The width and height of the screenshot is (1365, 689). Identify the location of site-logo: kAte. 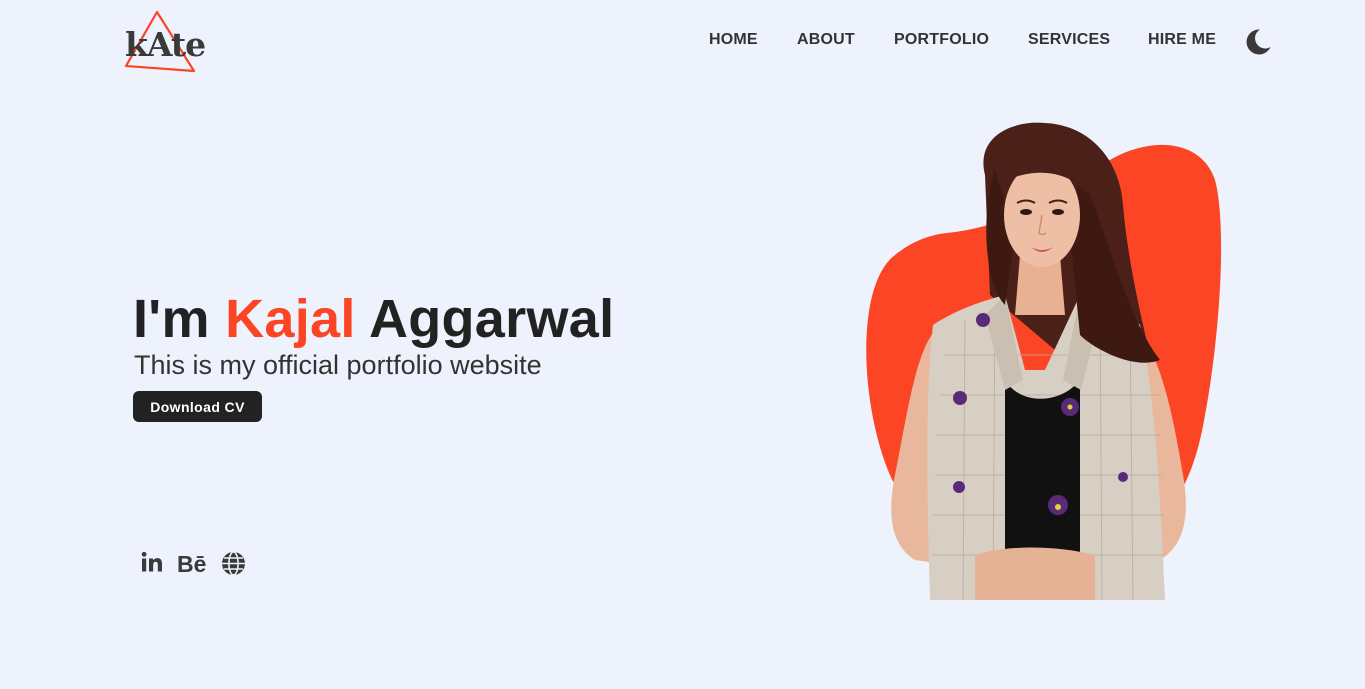
(165, 42).